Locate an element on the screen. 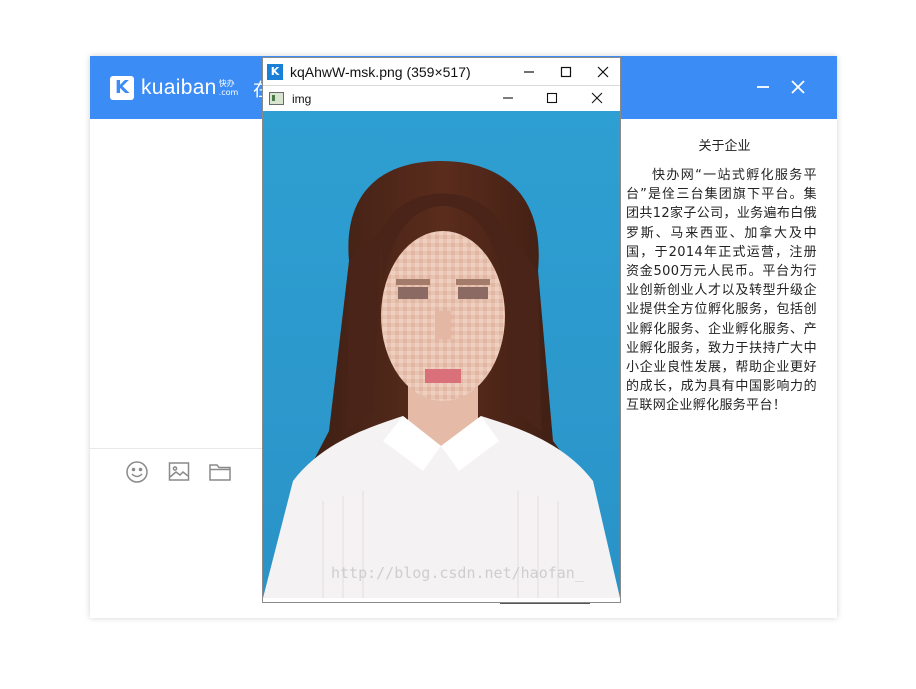  viewer-minimize-button is located at coordinates (529, 71).